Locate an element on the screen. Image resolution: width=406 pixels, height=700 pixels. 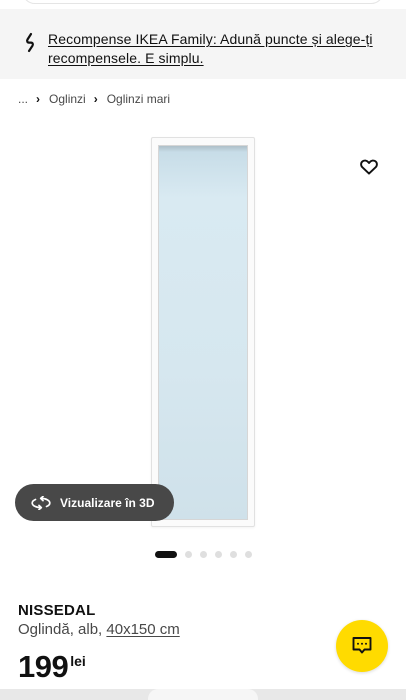
product-size-link: 40x150 cm is located at coordinates (142, 629).